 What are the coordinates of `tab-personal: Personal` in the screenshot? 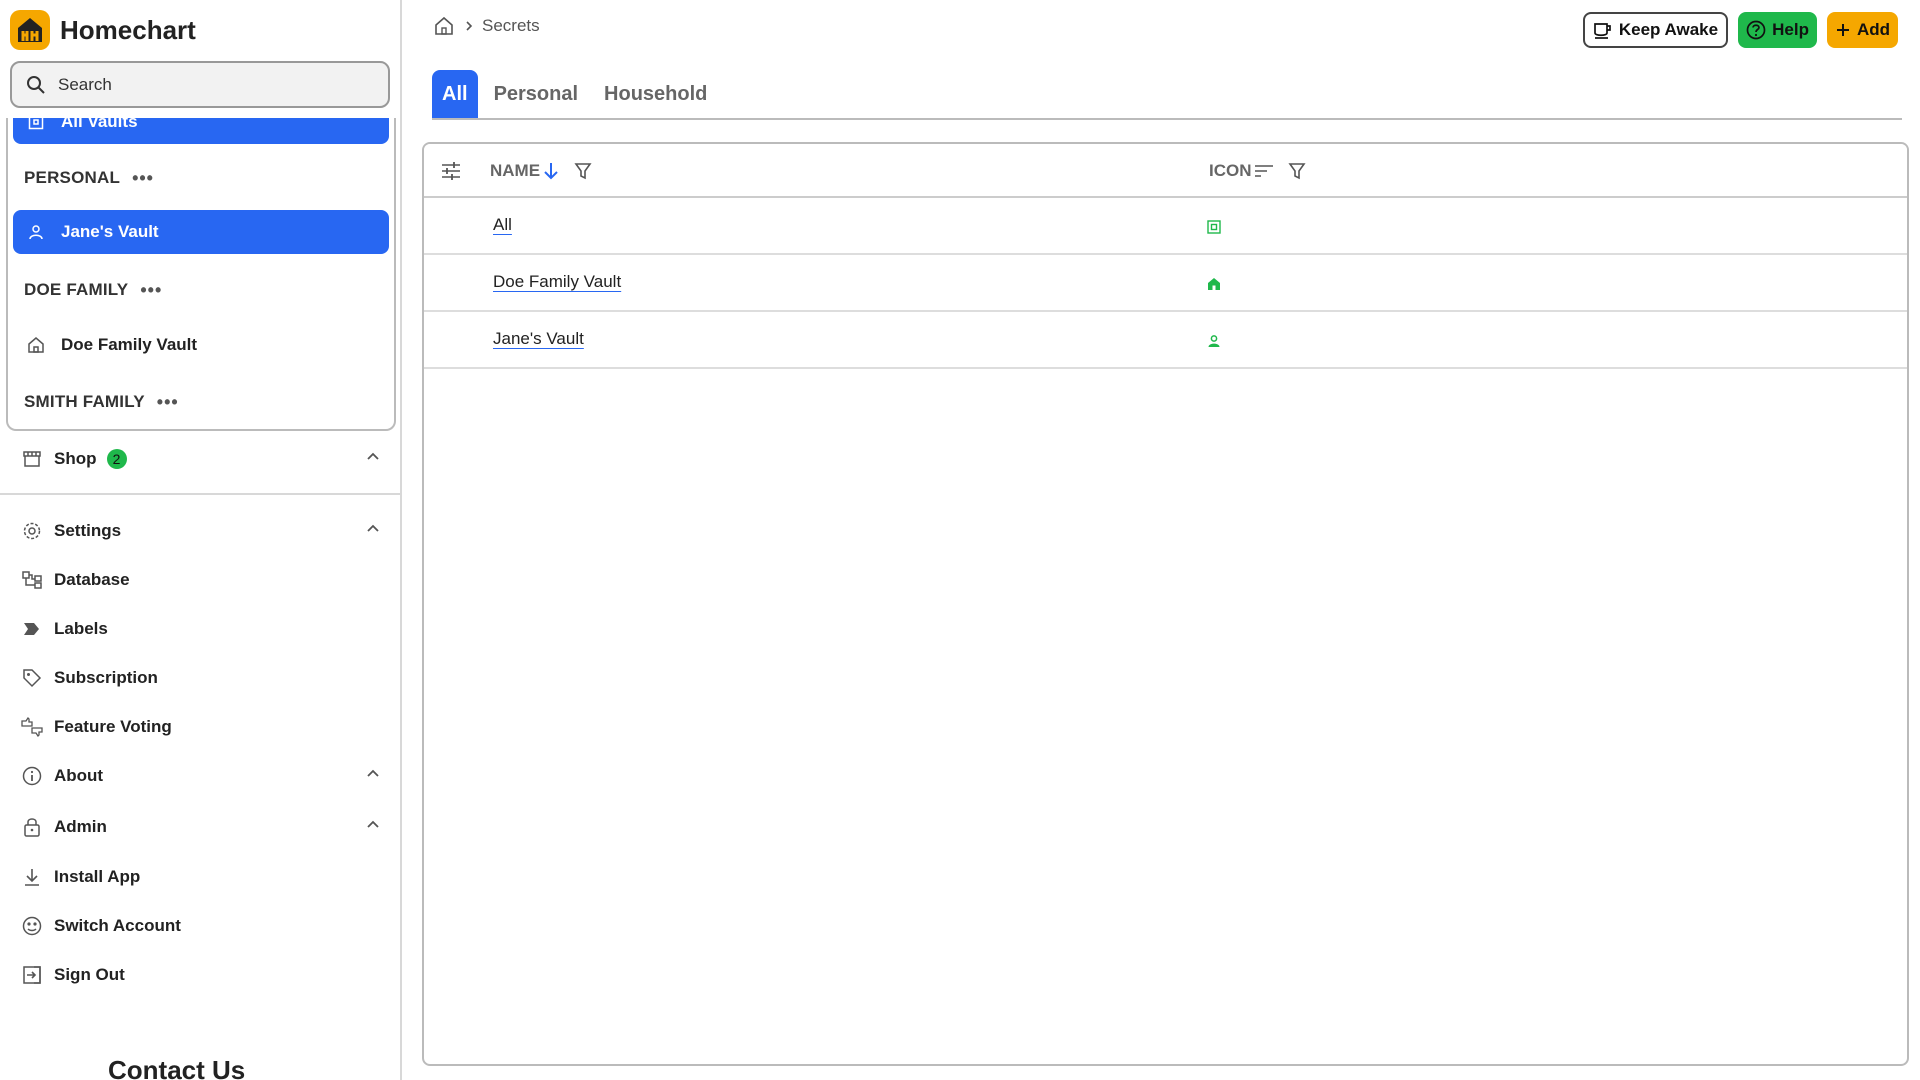 It's located at (536, 94).